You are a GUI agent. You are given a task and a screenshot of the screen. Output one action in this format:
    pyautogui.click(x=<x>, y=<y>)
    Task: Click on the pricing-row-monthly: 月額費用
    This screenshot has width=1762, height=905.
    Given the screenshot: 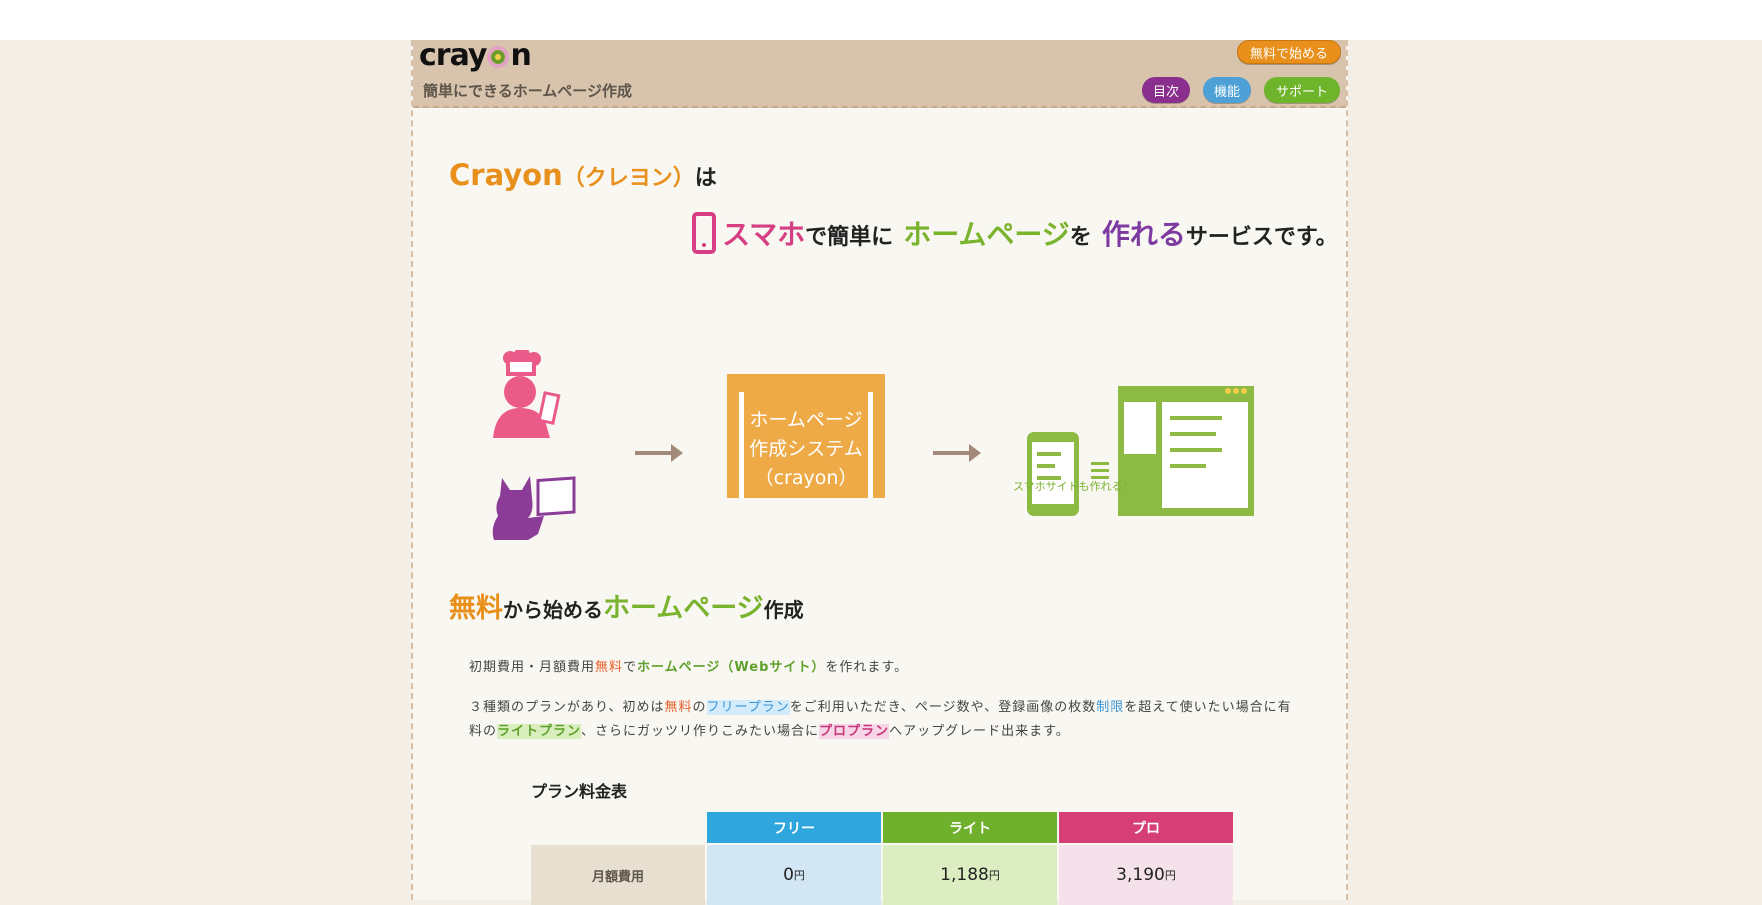 What is the action you would take?
    pyautogui.click(x=618, y=875)
    